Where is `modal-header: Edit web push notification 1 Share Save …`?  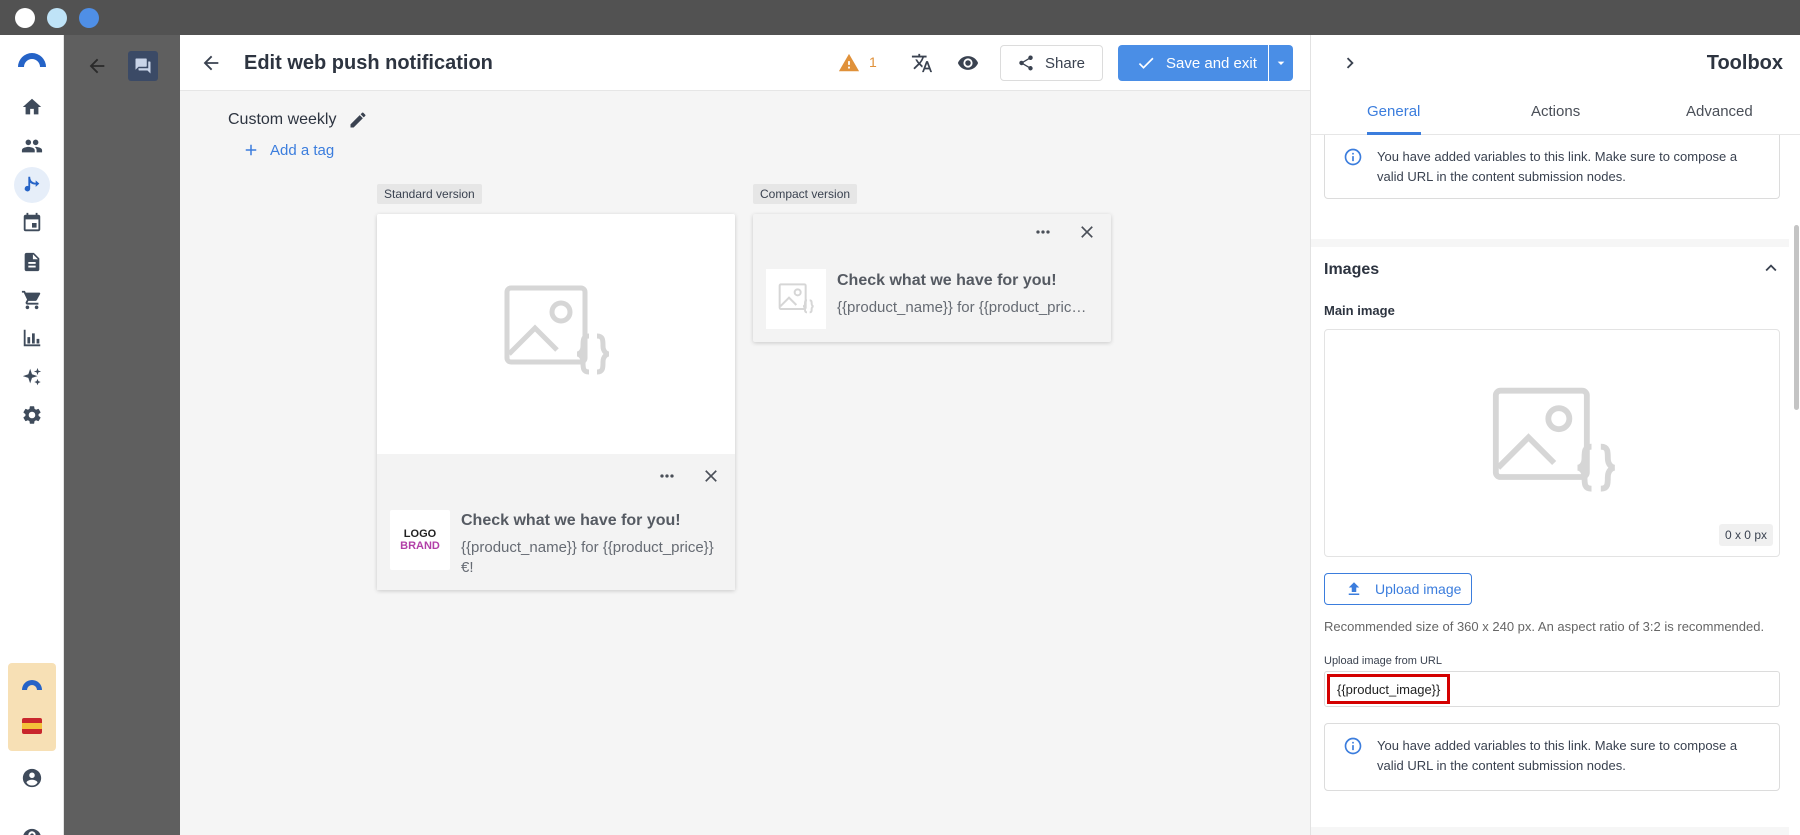 modal-header: Edit web push notification 1 Share Save … is located at coordinates (745, 63).